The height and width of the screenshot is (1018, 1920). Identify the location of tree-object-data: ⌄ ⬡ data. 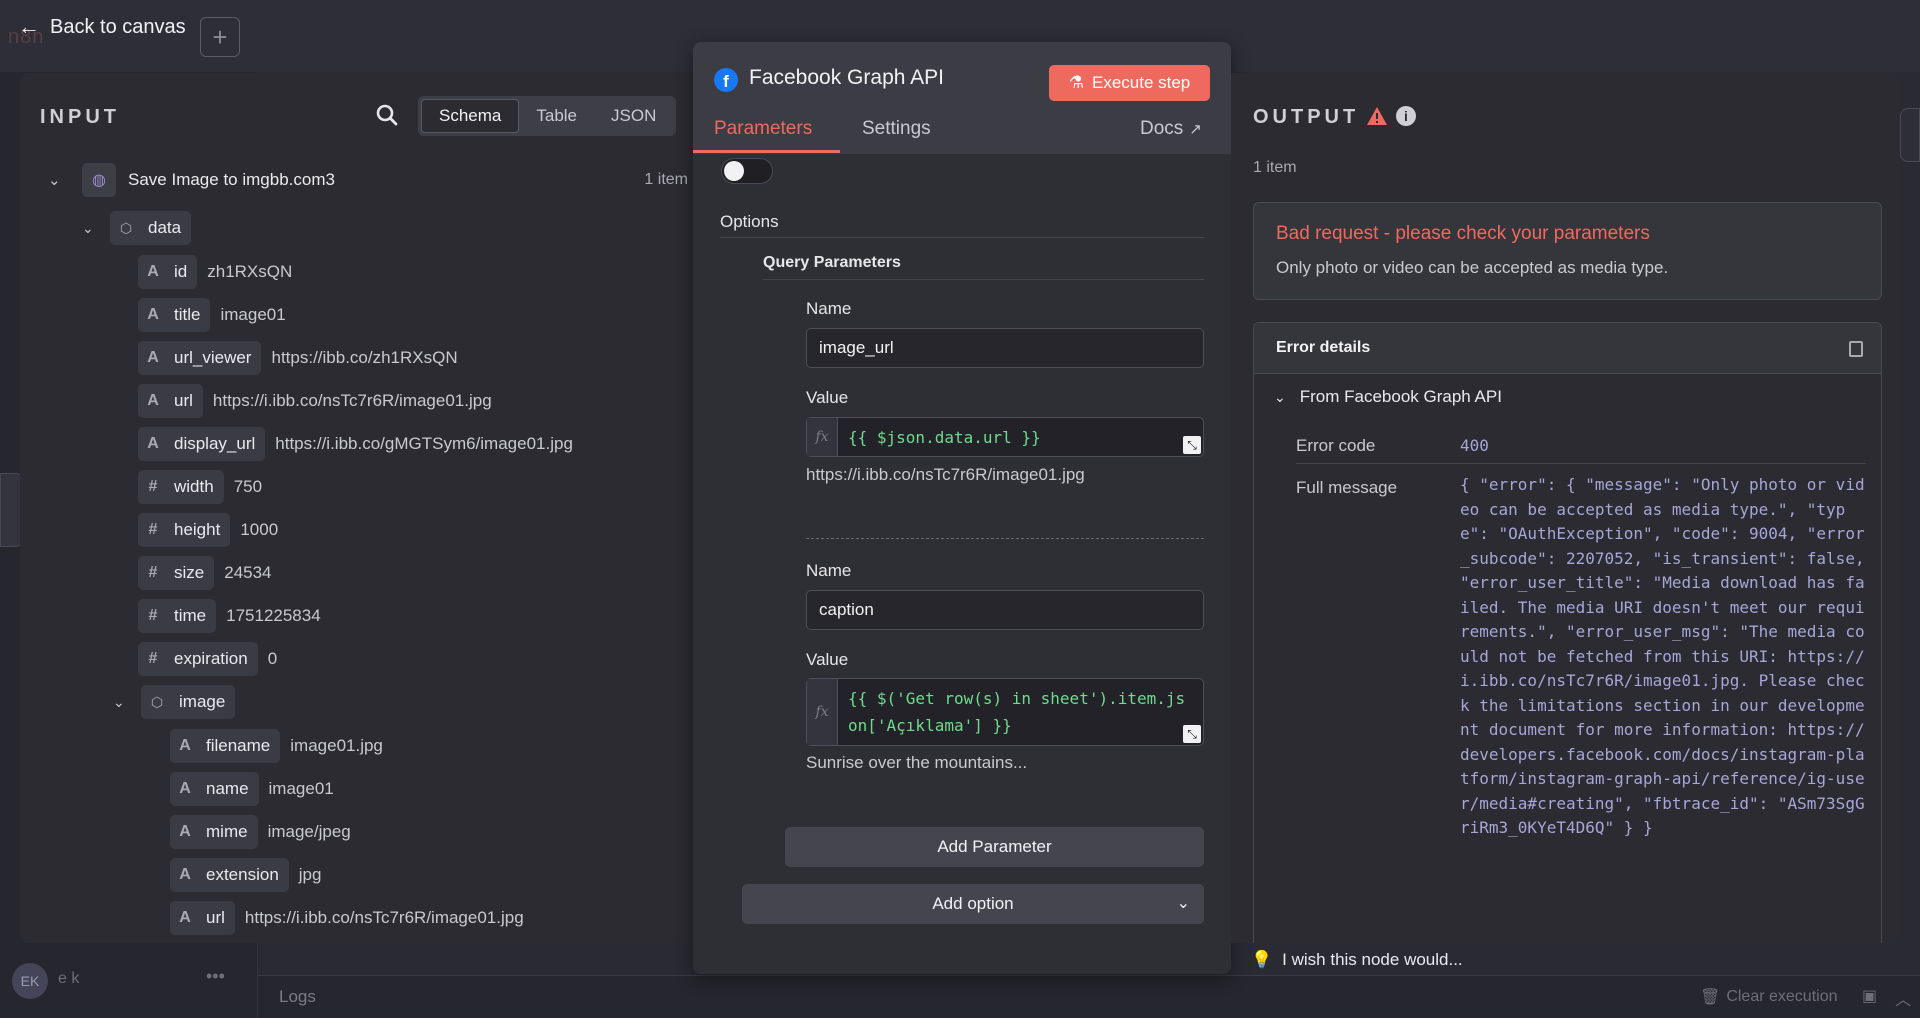
(137, 228).